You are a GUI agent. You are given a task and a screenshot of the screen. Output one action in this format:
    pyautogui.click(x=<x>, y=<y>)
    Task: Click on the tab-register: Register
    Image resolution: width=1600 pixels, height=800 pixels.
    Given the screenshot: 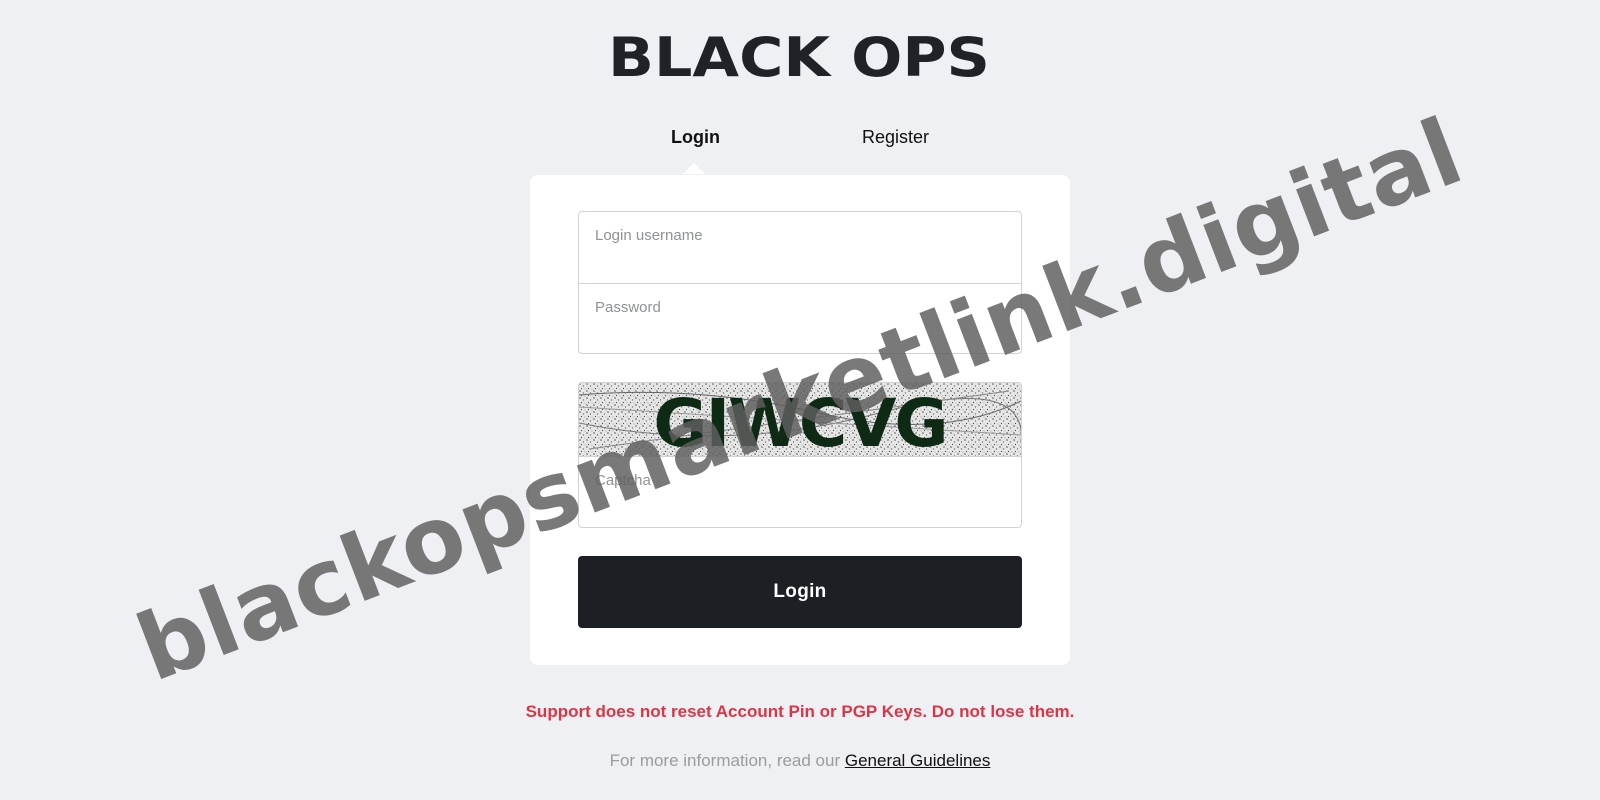 What is the action you would take?
    pyautogui.click(x=895, y=137)
    